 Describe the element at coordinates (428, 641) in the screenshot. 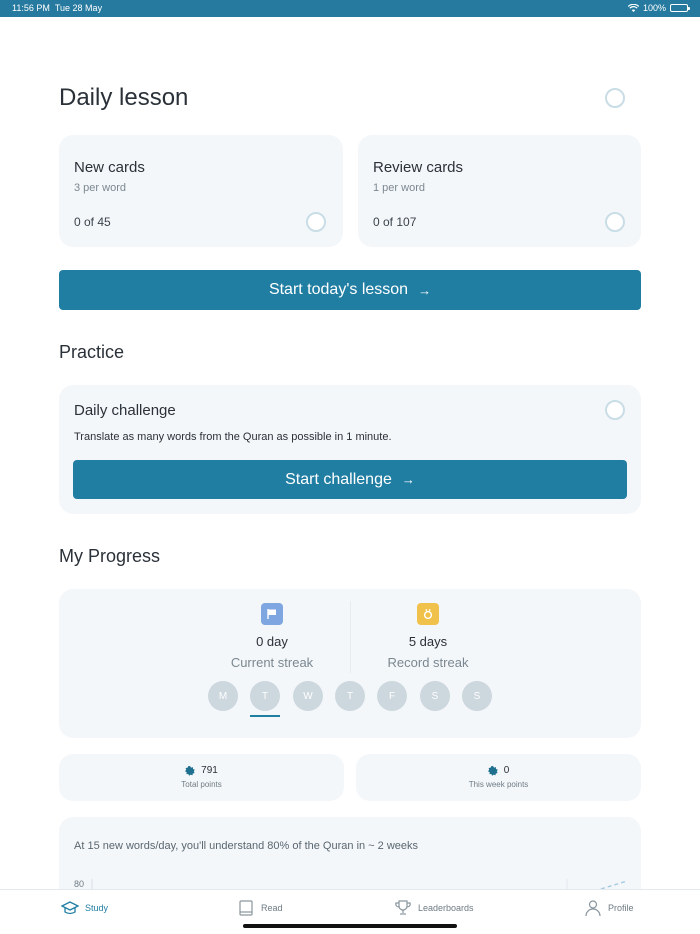

I see `record-streak-value: 5 days` at that location.